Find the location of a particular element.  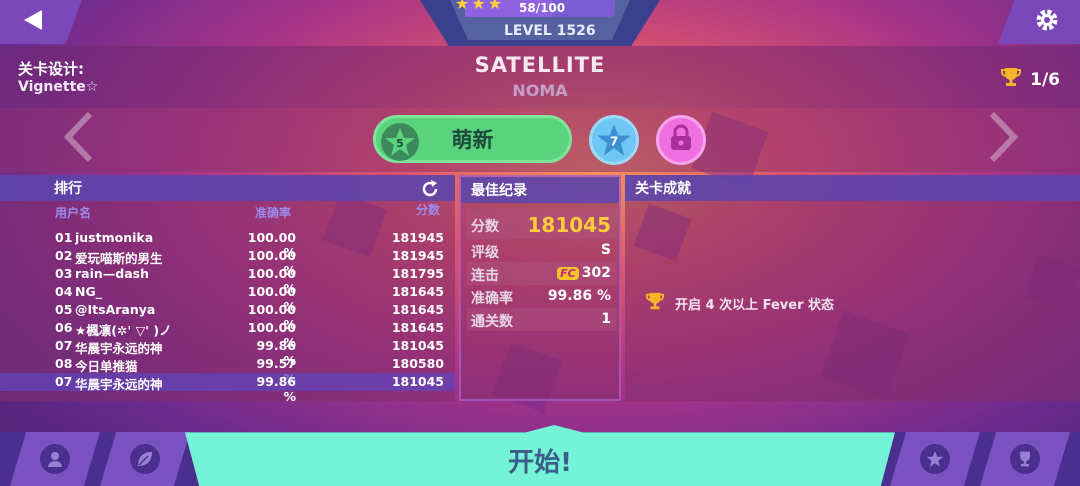

best-combo-row: 连击 FC 302 is located at coordinates (542, 273).